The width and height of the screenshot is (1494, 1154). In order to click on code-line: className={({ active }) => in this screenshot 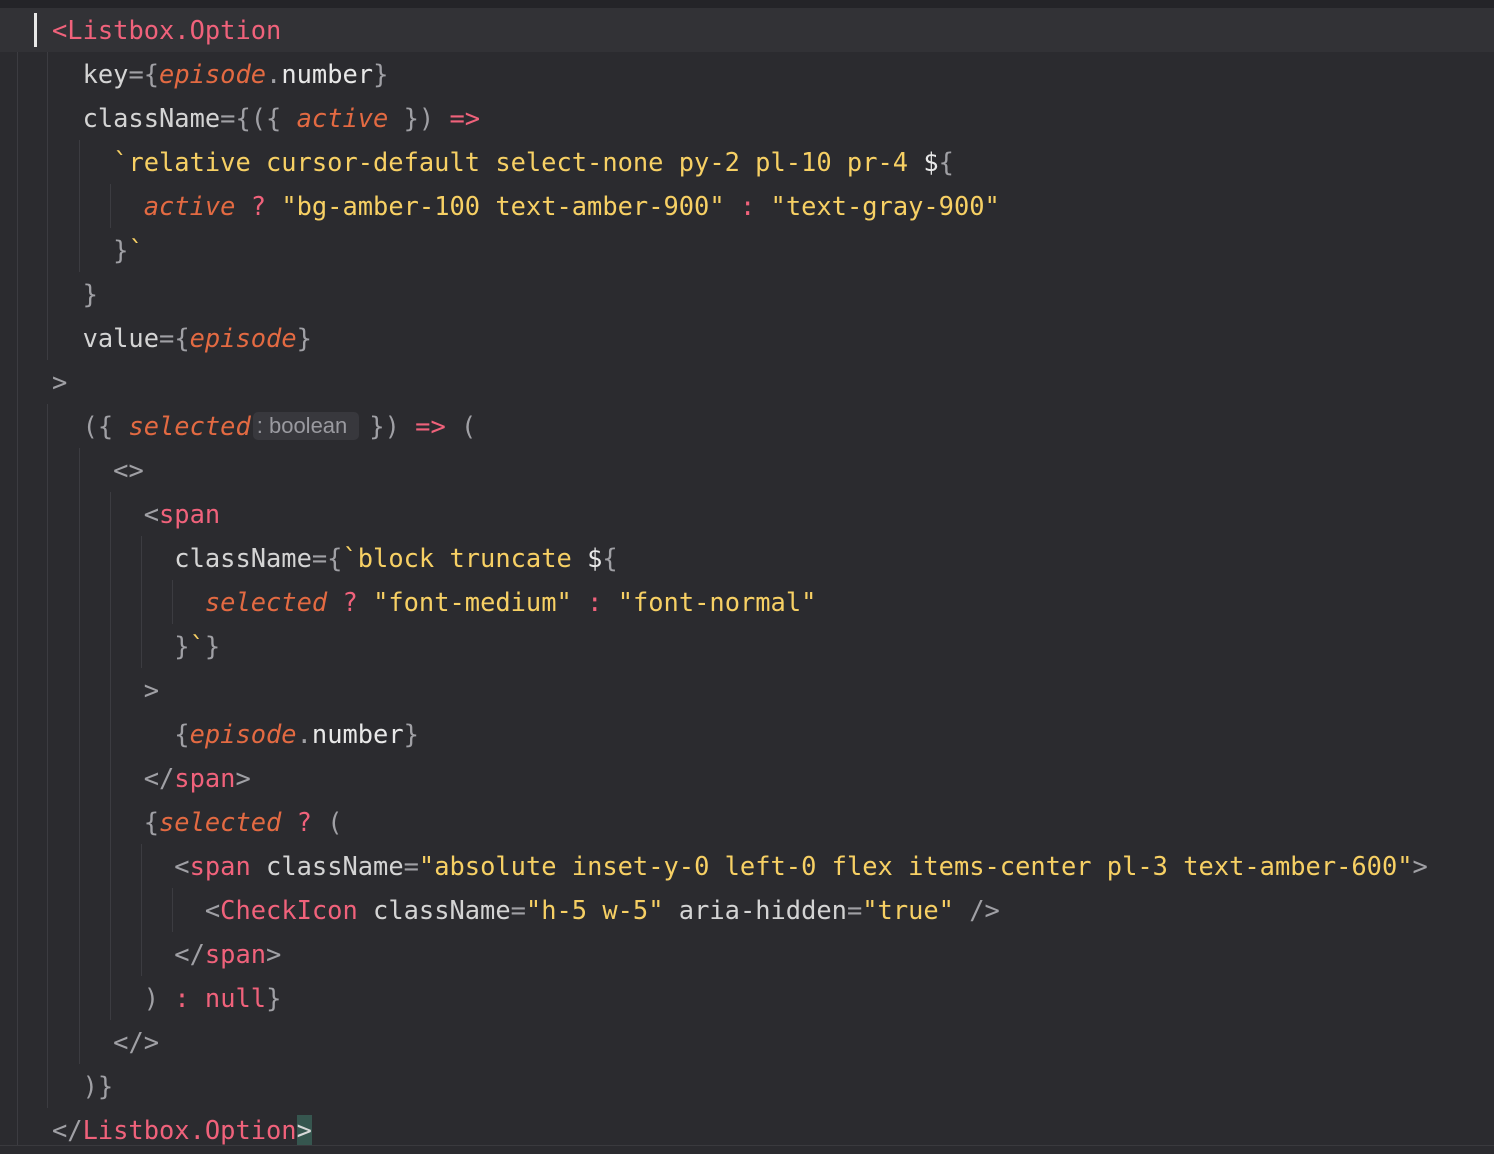, I will do `click(266, 118)`.